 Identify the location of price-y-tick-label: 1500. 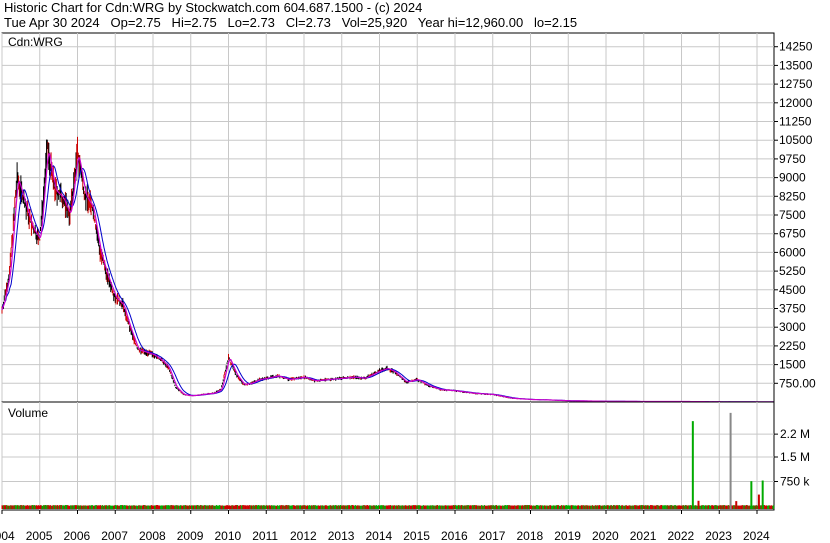
(792, 365).